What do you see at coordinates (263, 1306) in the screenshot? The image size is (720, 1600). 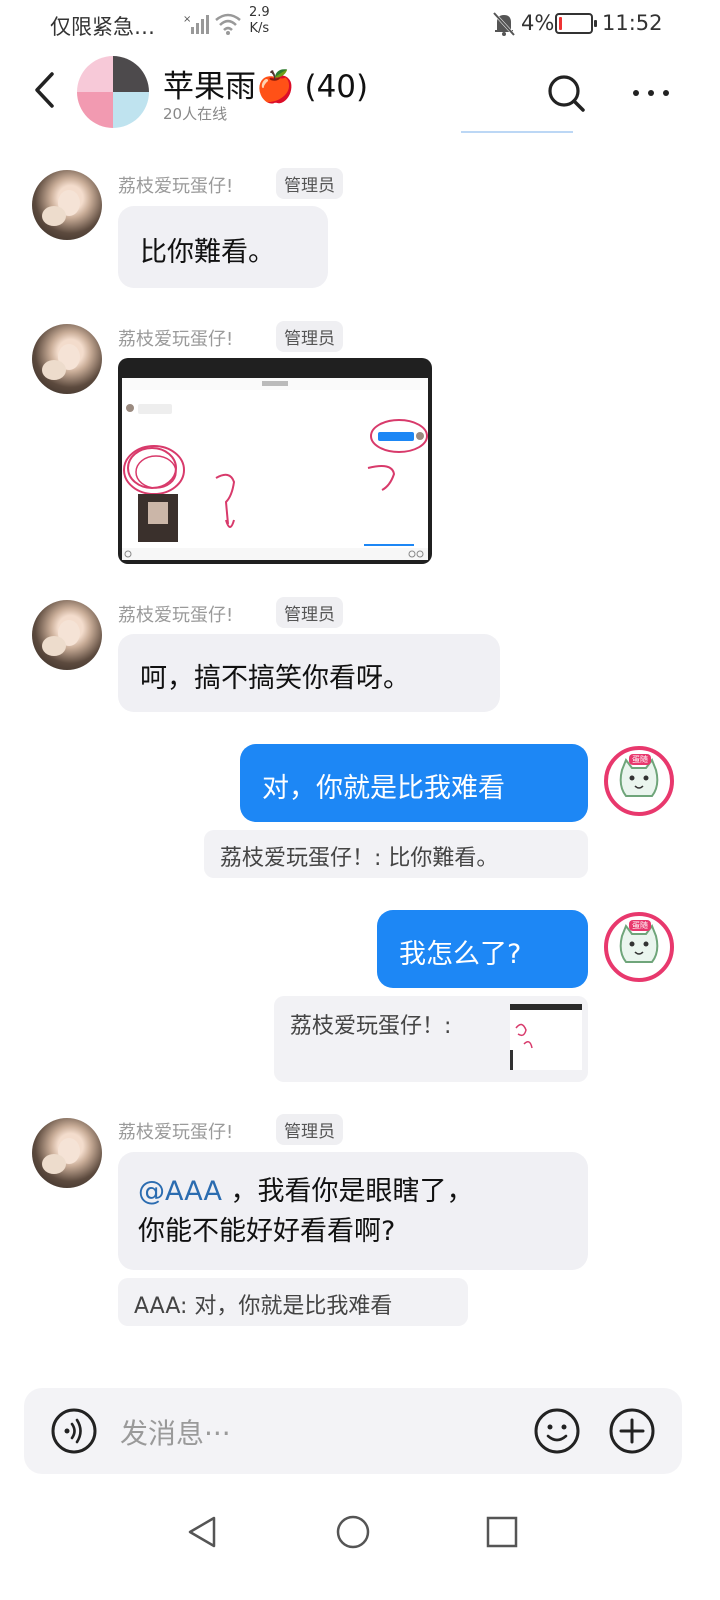 I see `quote-text: AAA: 对，你就是比我难看` at bounding box center [263, 1306].